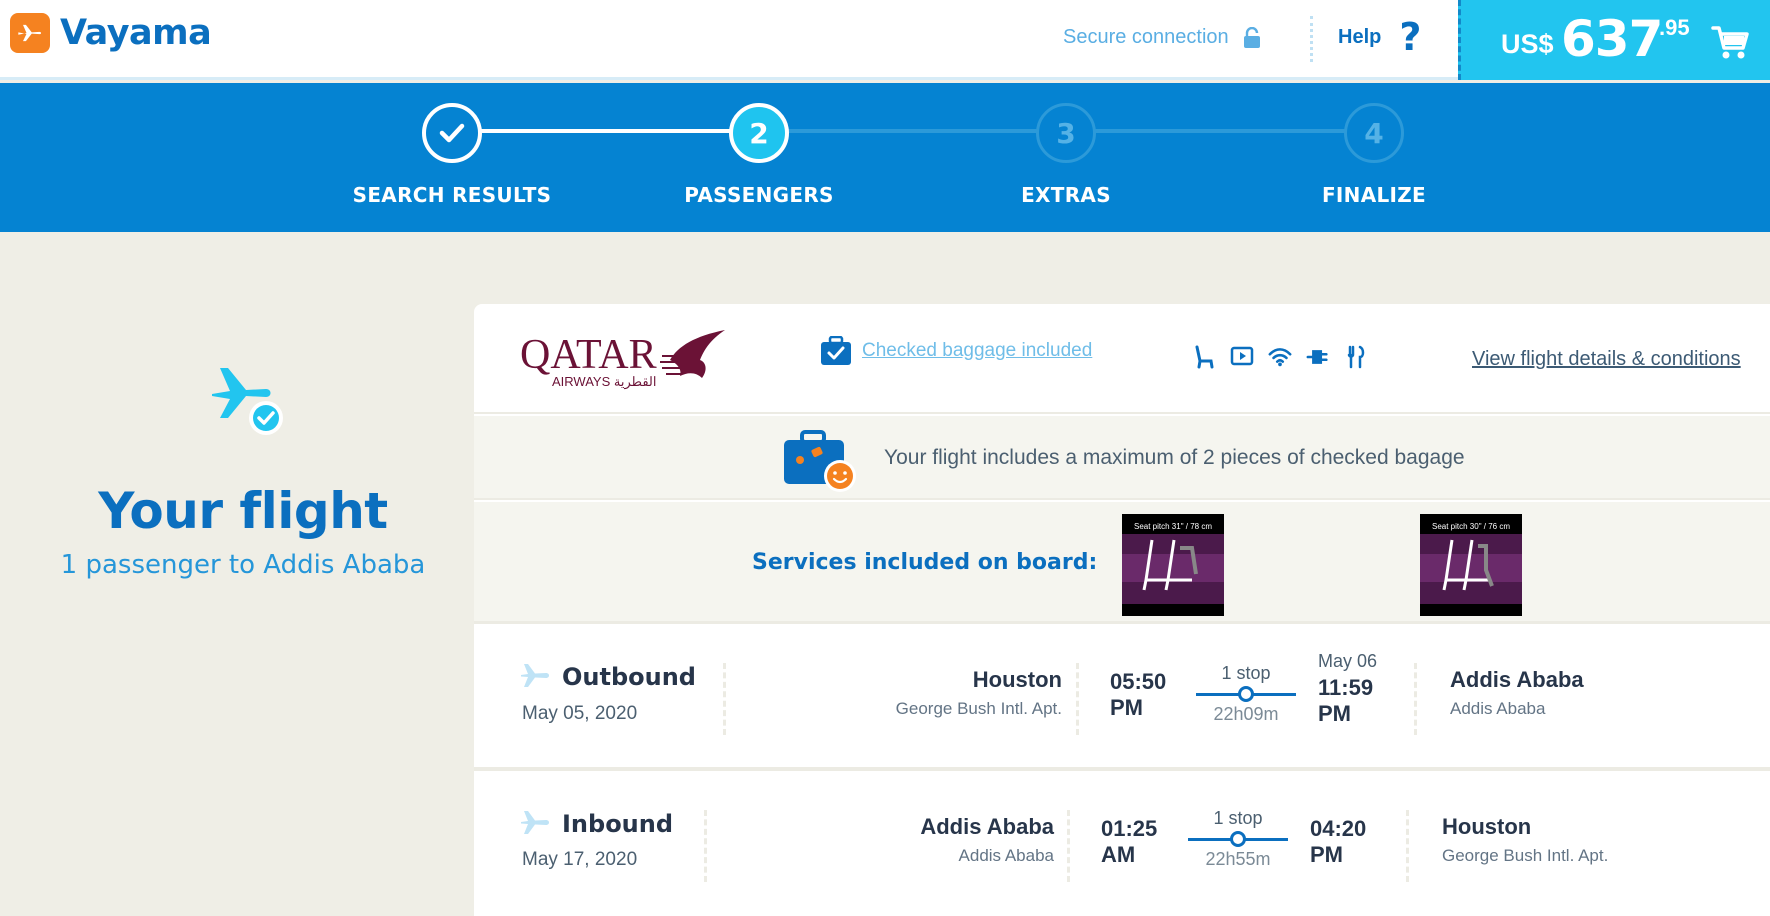 This screenshot has width=1770, height=916. What do you see at coordinates (1138, 681) in the screenshot?
I see `departure-time-value: 05:50` at bounding box center [1138, 681].